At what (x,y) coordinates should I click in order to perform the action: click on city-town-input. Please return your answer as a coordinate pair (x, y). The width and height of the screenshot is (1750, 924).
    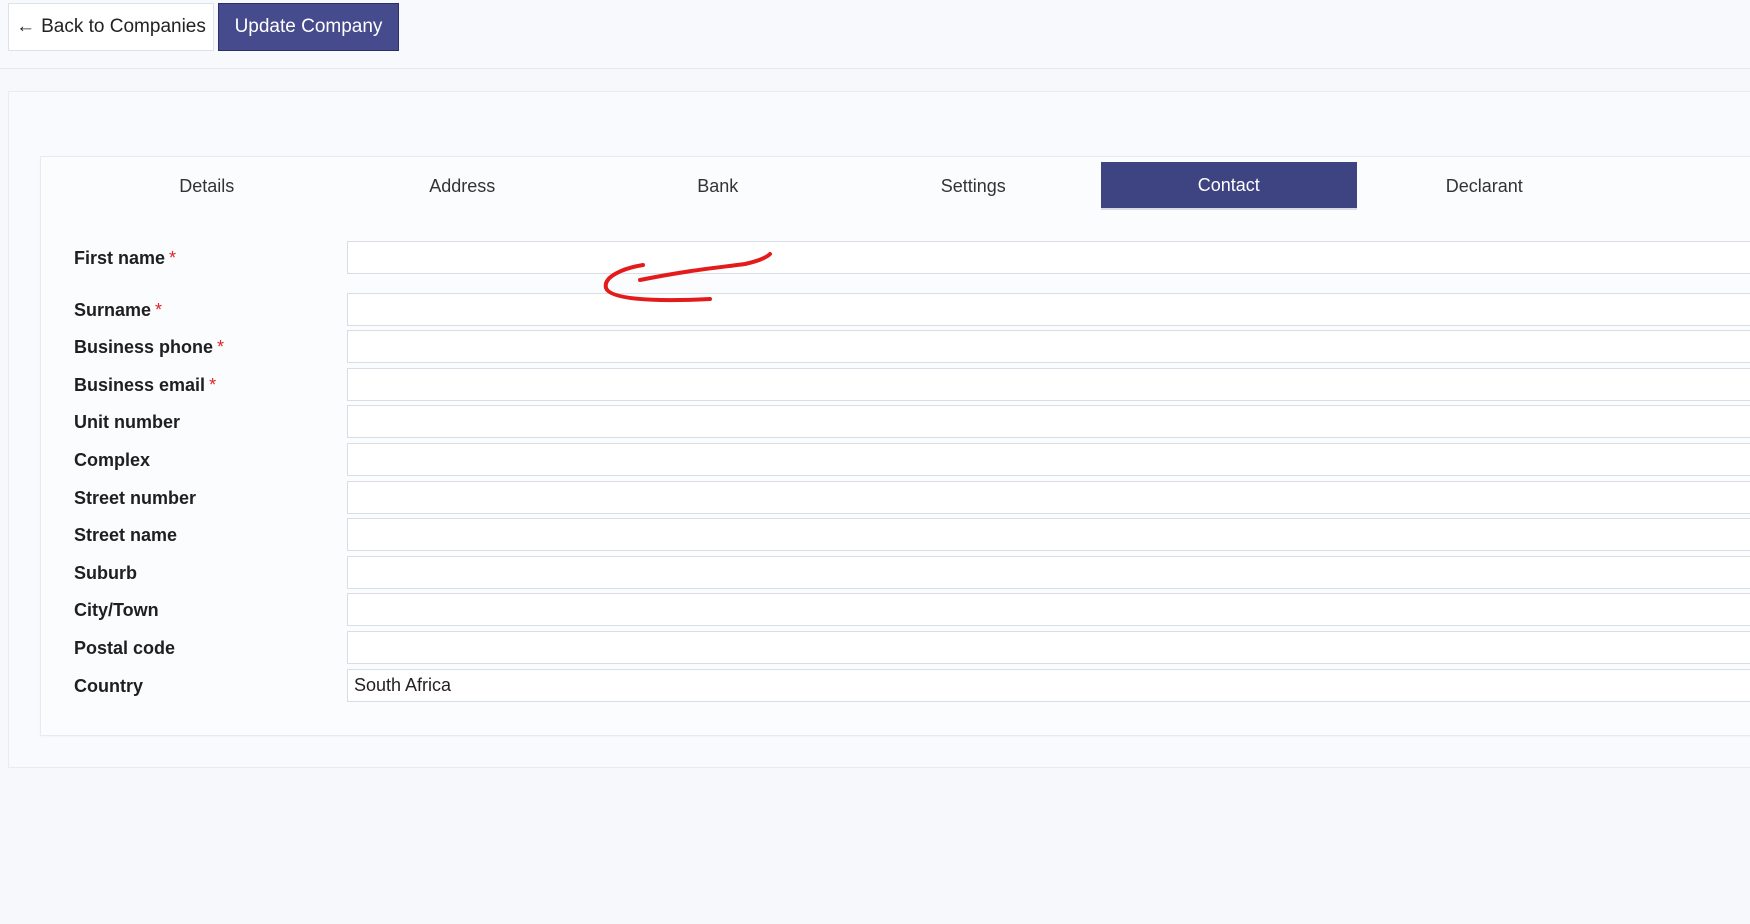
    Looking at the image, I should click on (1048, 609).